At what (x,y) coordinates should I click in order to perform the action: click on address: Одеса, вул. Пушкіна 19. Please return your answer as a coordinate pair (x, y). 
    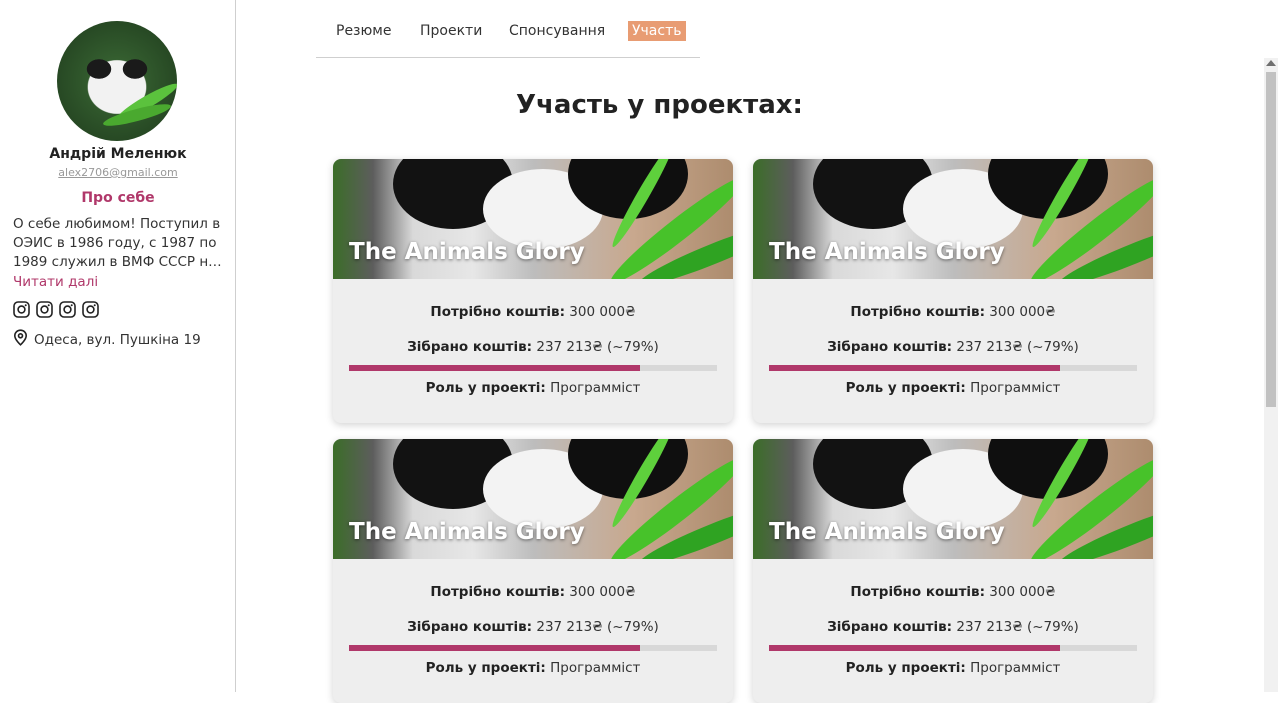
    Looking at the image, I should click on (107, 339).